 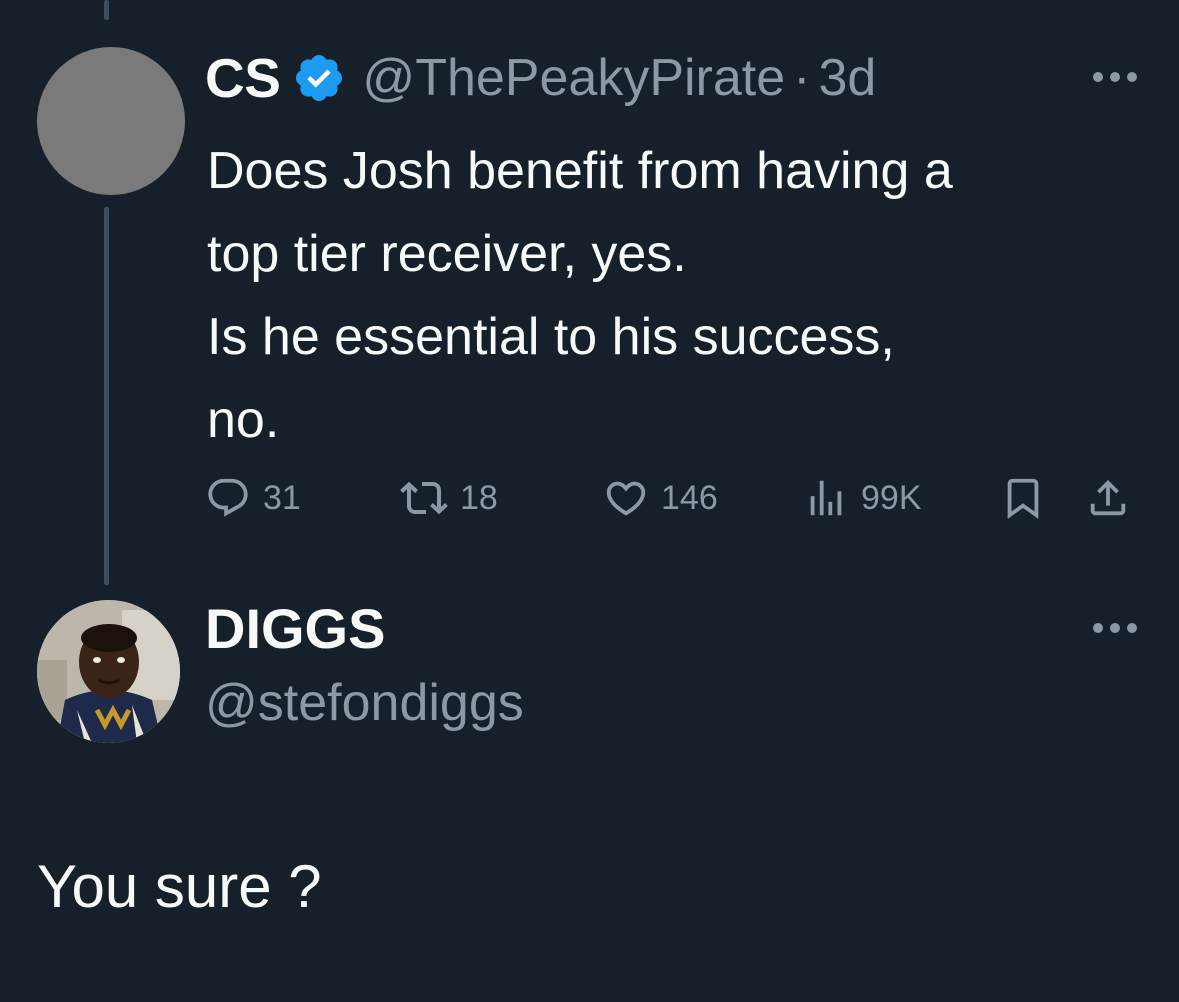 I want to click on thread-line-top, so click(x=106, y=10).